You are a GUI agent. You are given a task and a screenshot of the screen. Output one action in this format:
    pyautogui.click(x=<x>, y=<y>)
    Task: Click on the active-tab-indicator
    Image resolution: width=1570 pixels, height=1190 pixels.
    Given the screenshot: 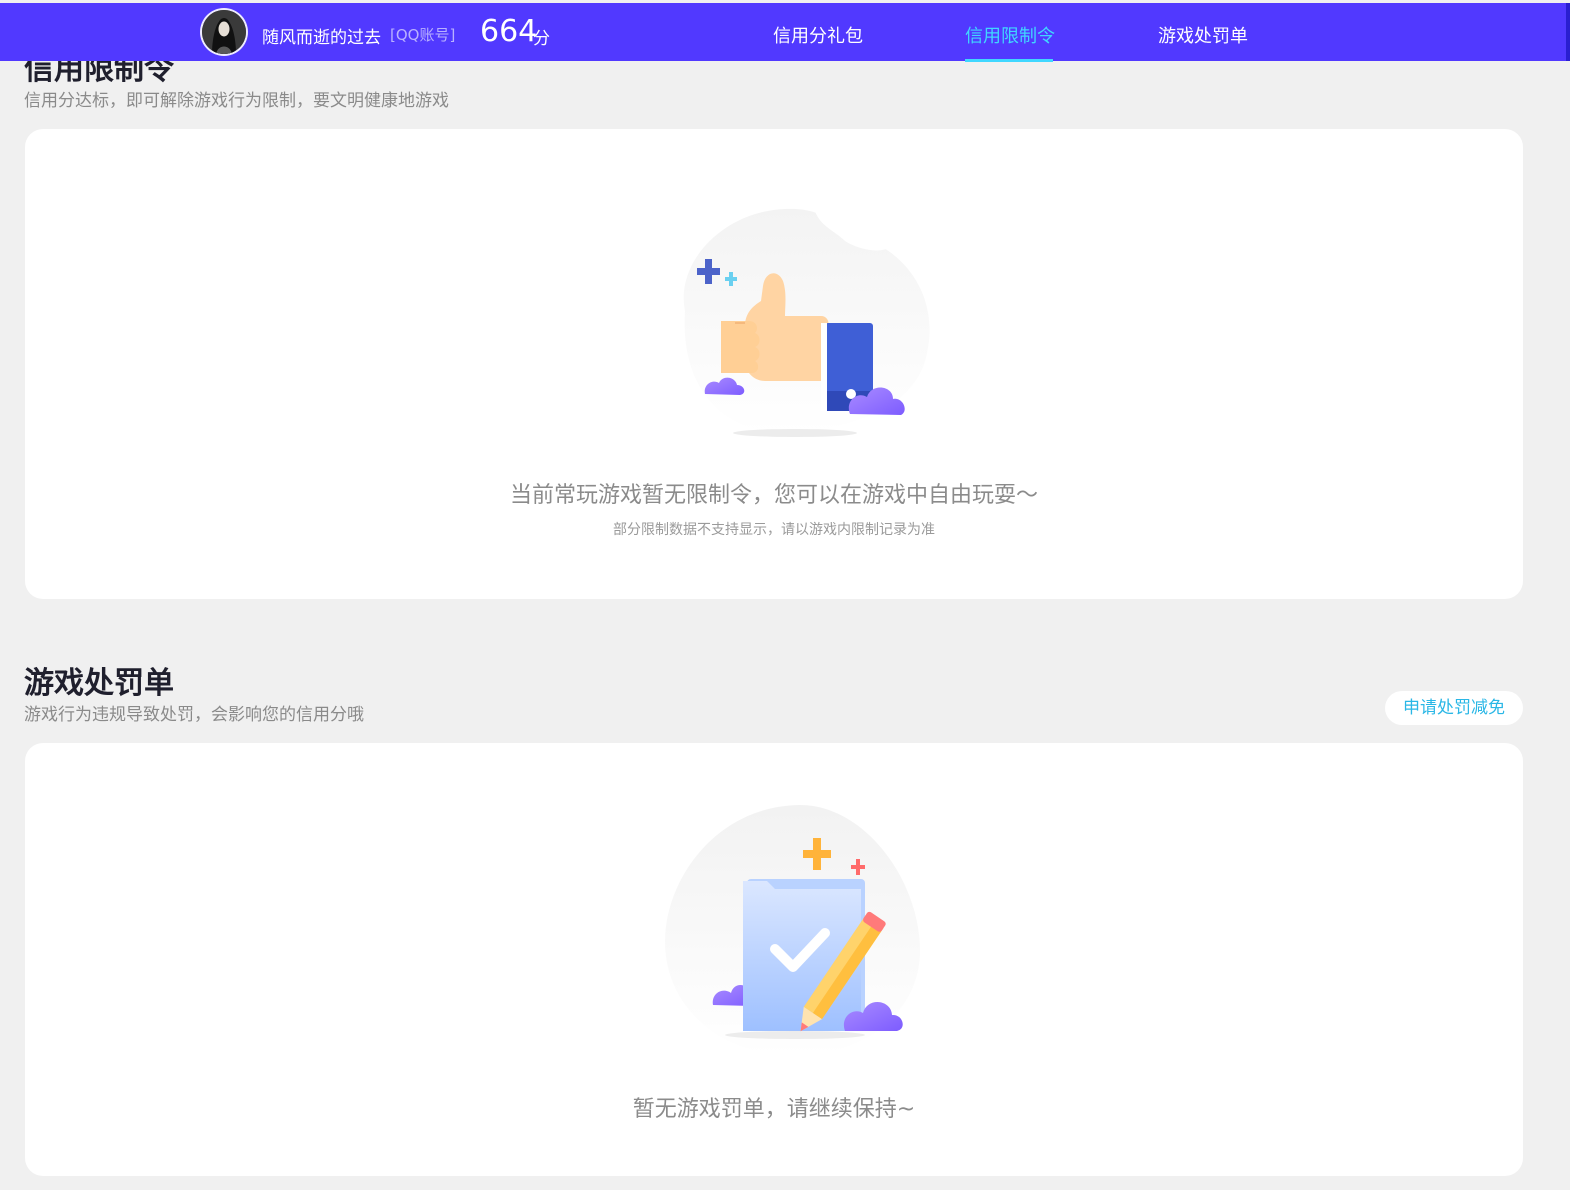 What is the action you would take?
    pyautogui.click(x=1009, y=60)
    